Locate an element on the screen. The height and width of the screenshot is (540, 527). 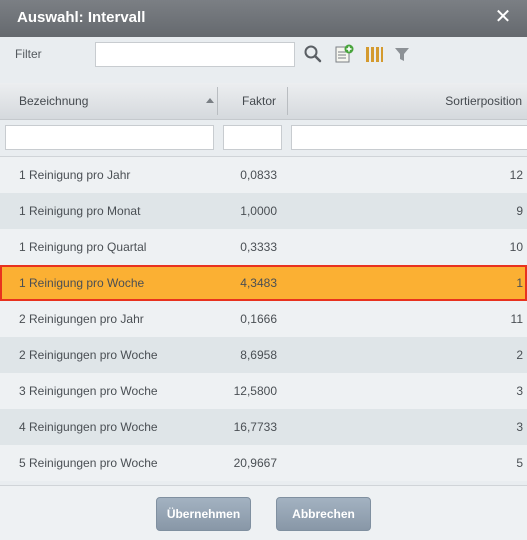
column-header-name: Bezeichnung is located at coordinates (53, 101).